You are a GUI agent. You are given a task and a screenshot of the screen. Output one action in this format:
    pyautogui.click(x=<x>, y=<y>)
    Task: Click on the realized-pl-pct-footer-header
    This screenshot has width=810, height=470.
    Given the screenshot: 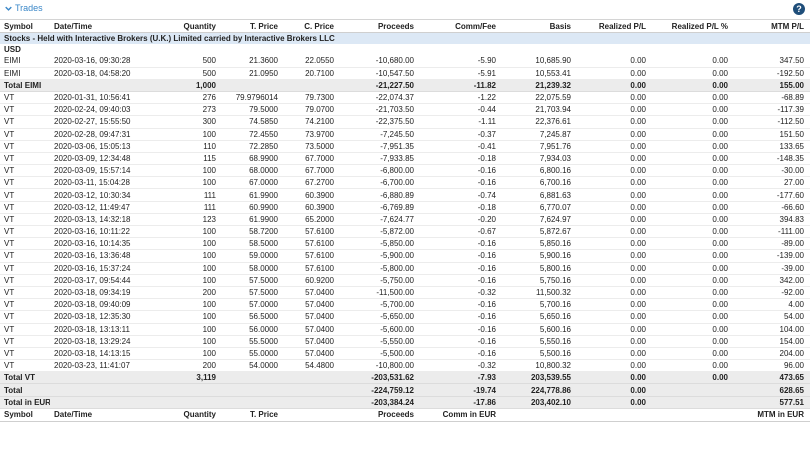 What is the action you would take?
    pyautogui.click(x=691, y=414)
    